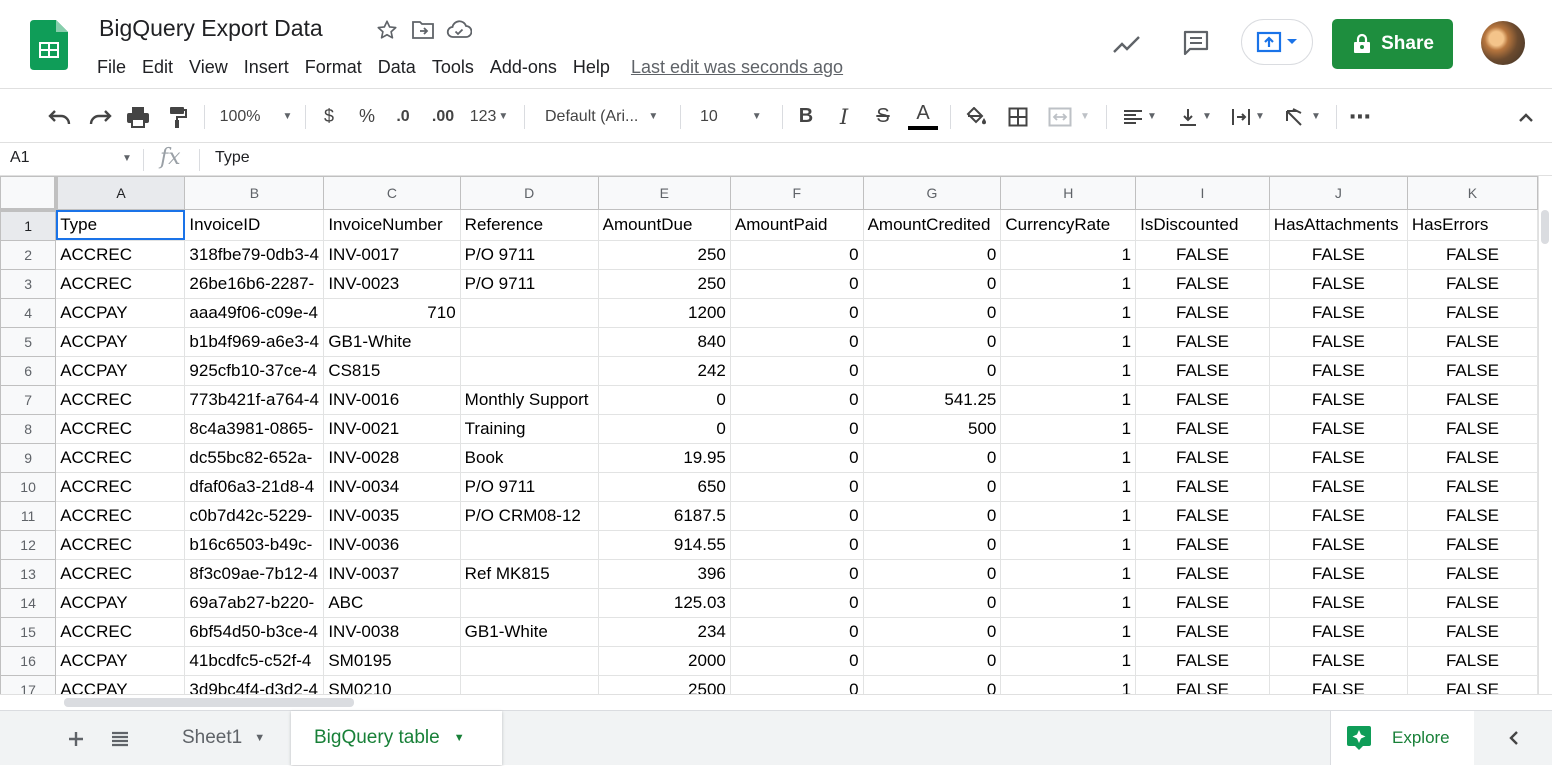 Image resolution: width=1552 pixels, height=766 pixels. Describe the element at coordinates (932, 254) in the screenshot. I see `cell-g2: 0` at that location.